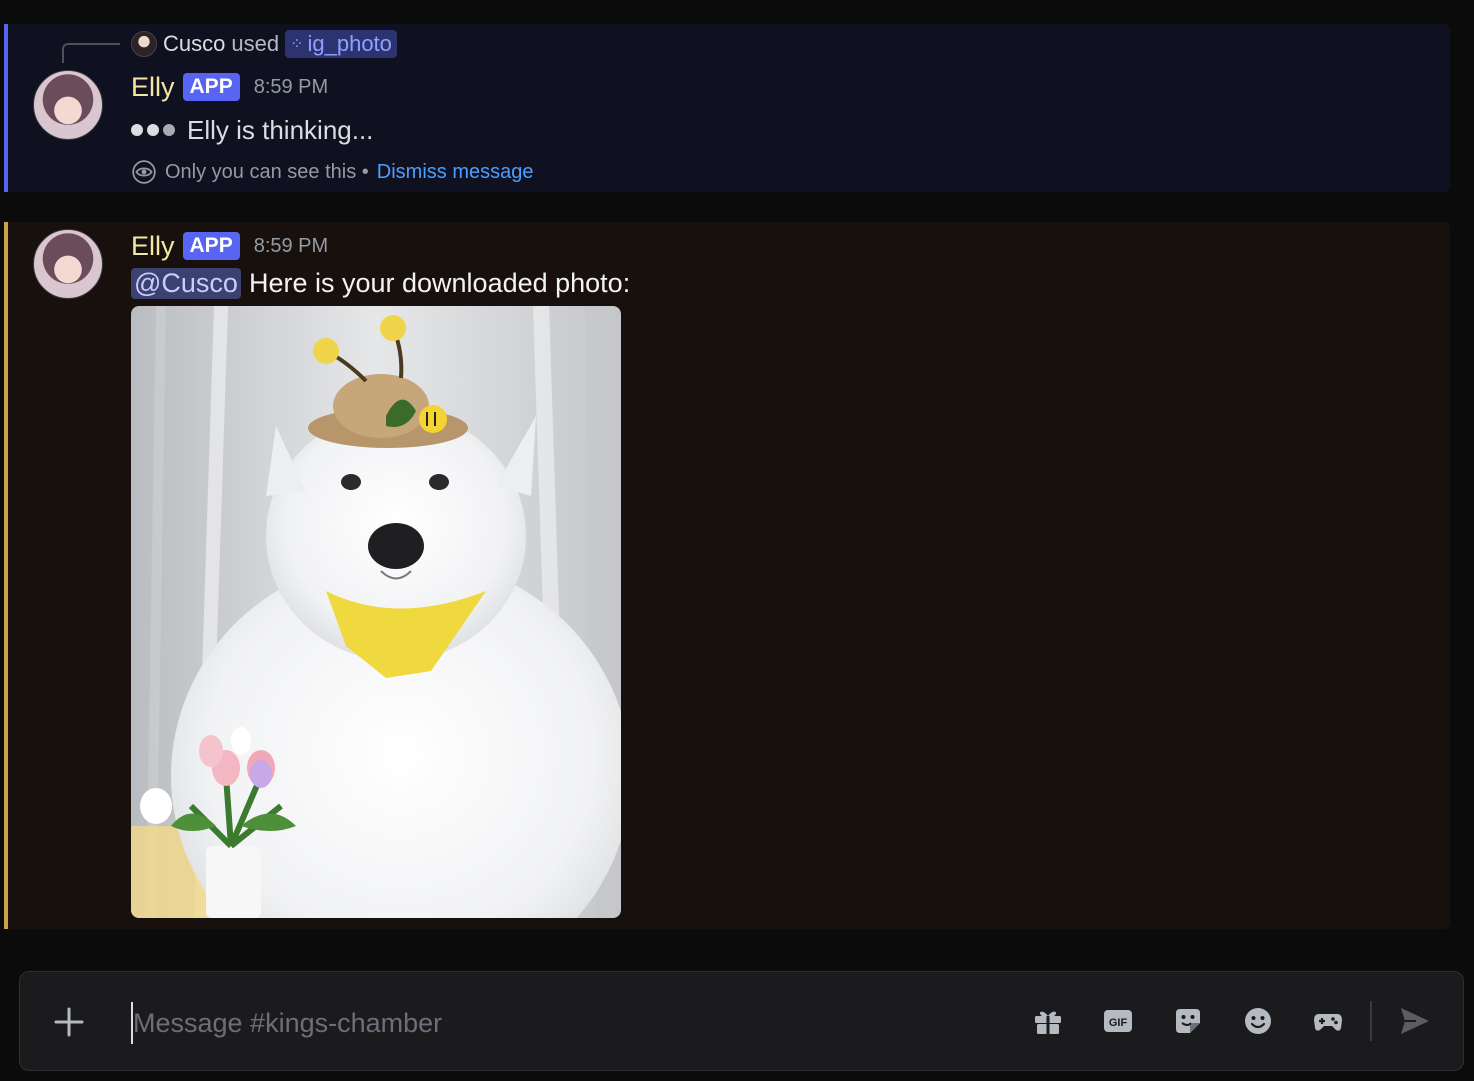  I want to click on ephemeral-note: Only you can see this • Dismiss message, so click(332, 172).